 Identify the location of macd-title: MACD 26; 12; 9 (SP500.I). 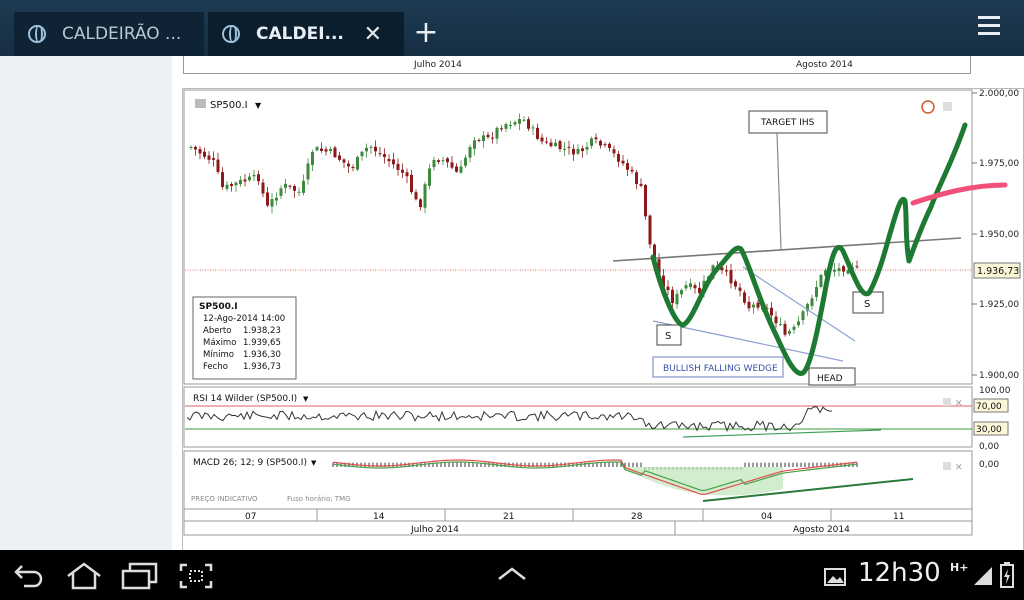
(250, 463).